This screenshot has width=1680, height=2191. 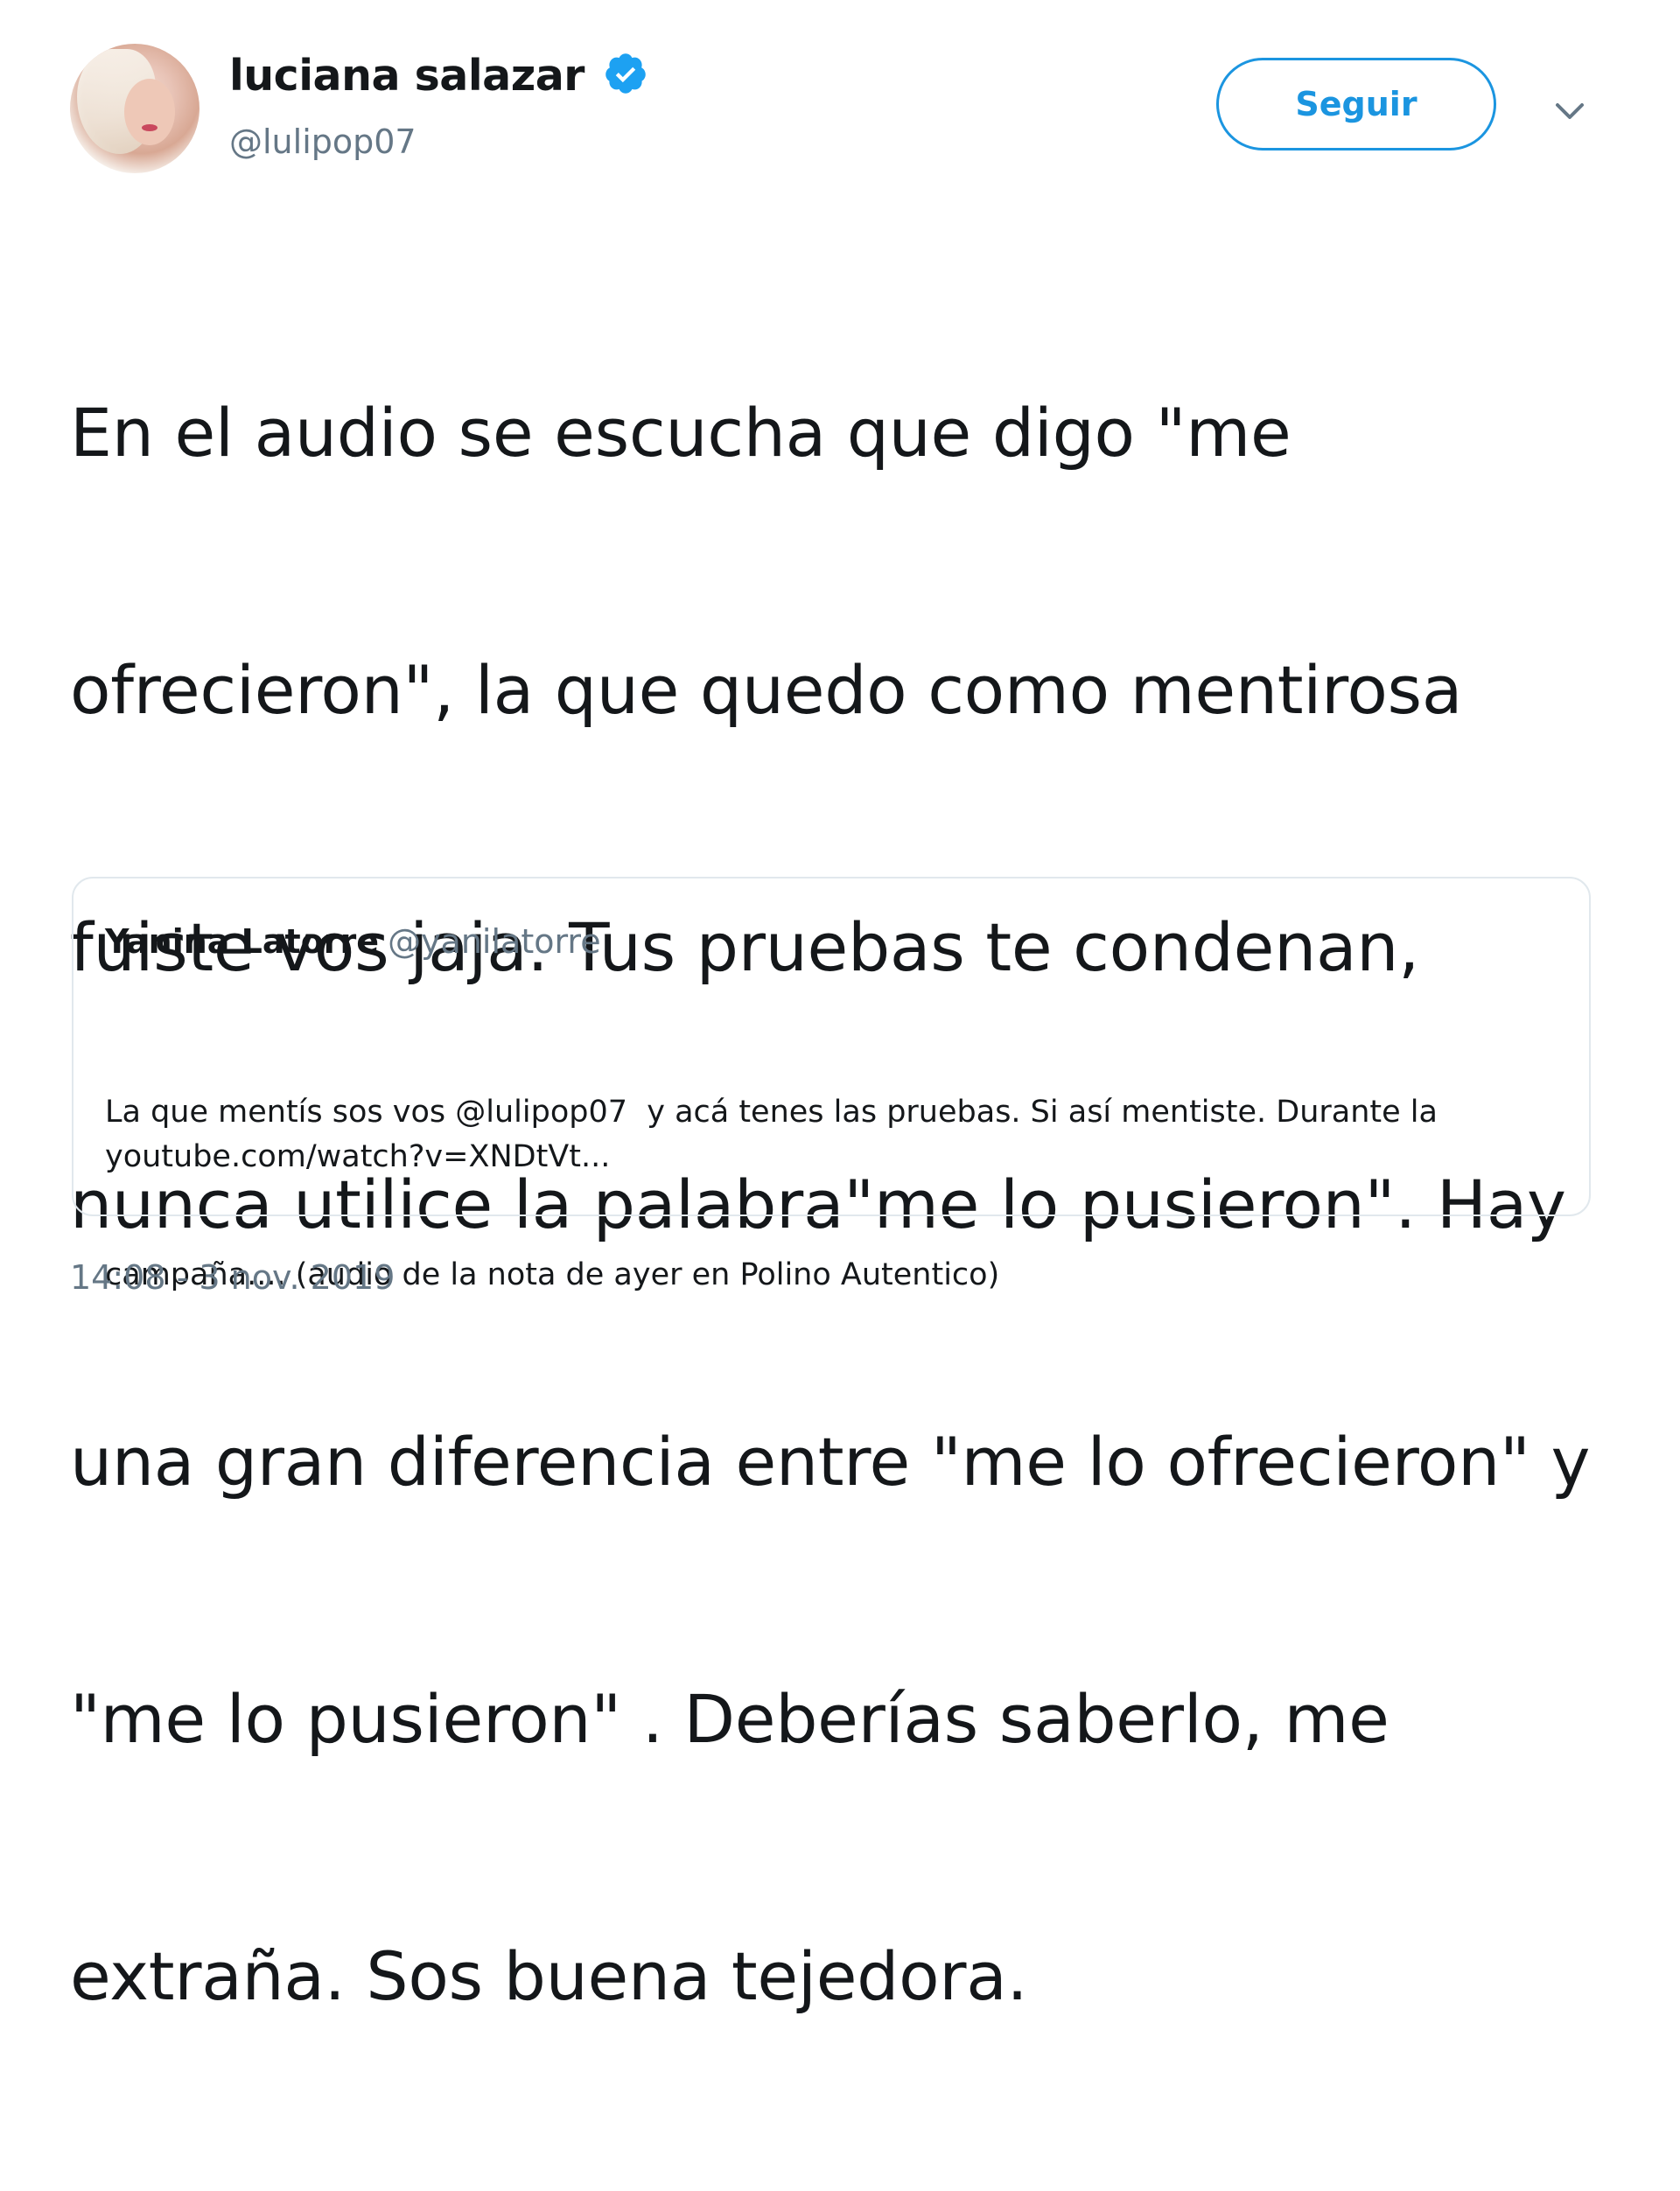 What do you see at coordinates (730, 1719) in the screenshot?
I see `tweet-text-line: "me lo pusieron" . Deberías saberlo, me` at bounding box center [730, 1719].